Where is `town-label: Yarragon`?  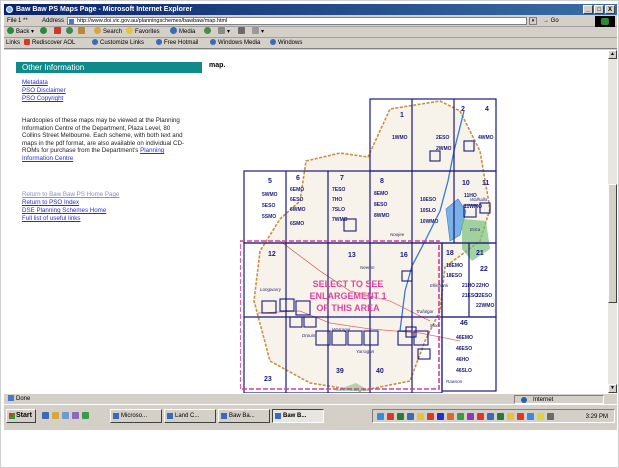 town-label: Yarragon is located at coordinates (365, 351).